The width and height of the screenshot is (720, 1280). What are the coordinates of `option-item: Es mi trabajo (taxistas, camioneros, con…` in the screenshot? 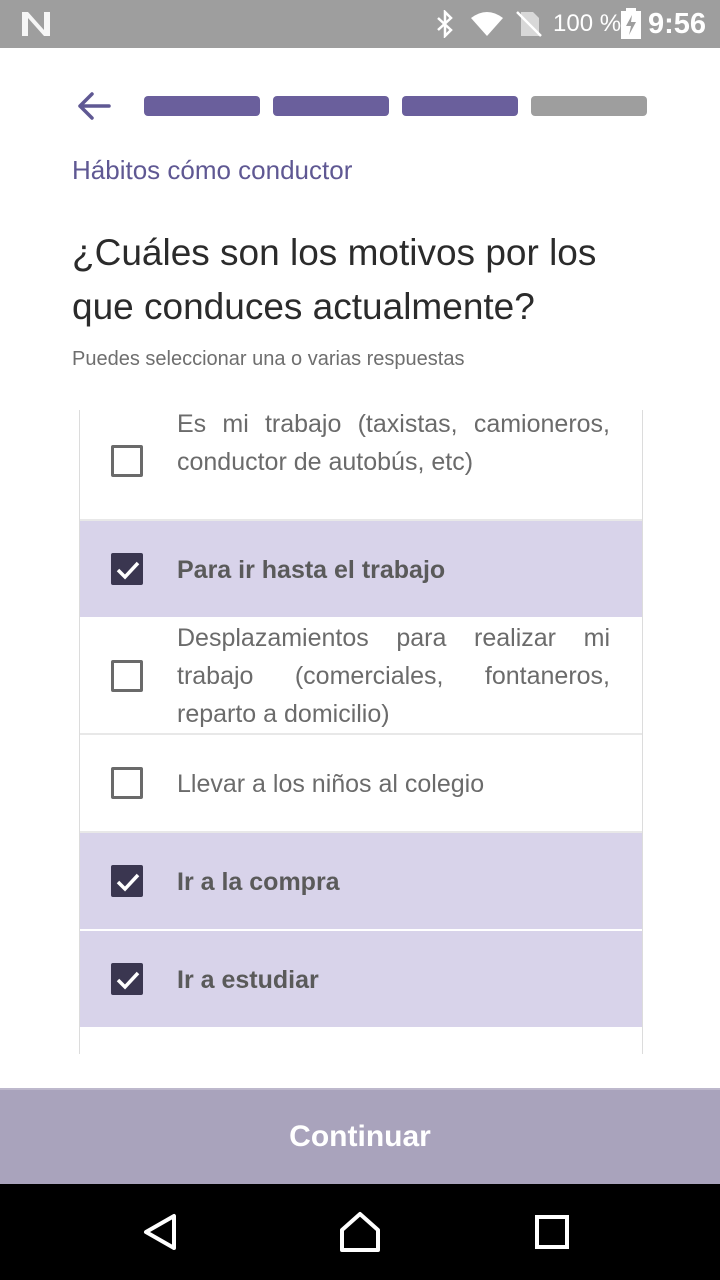 It's located at (361, 465).